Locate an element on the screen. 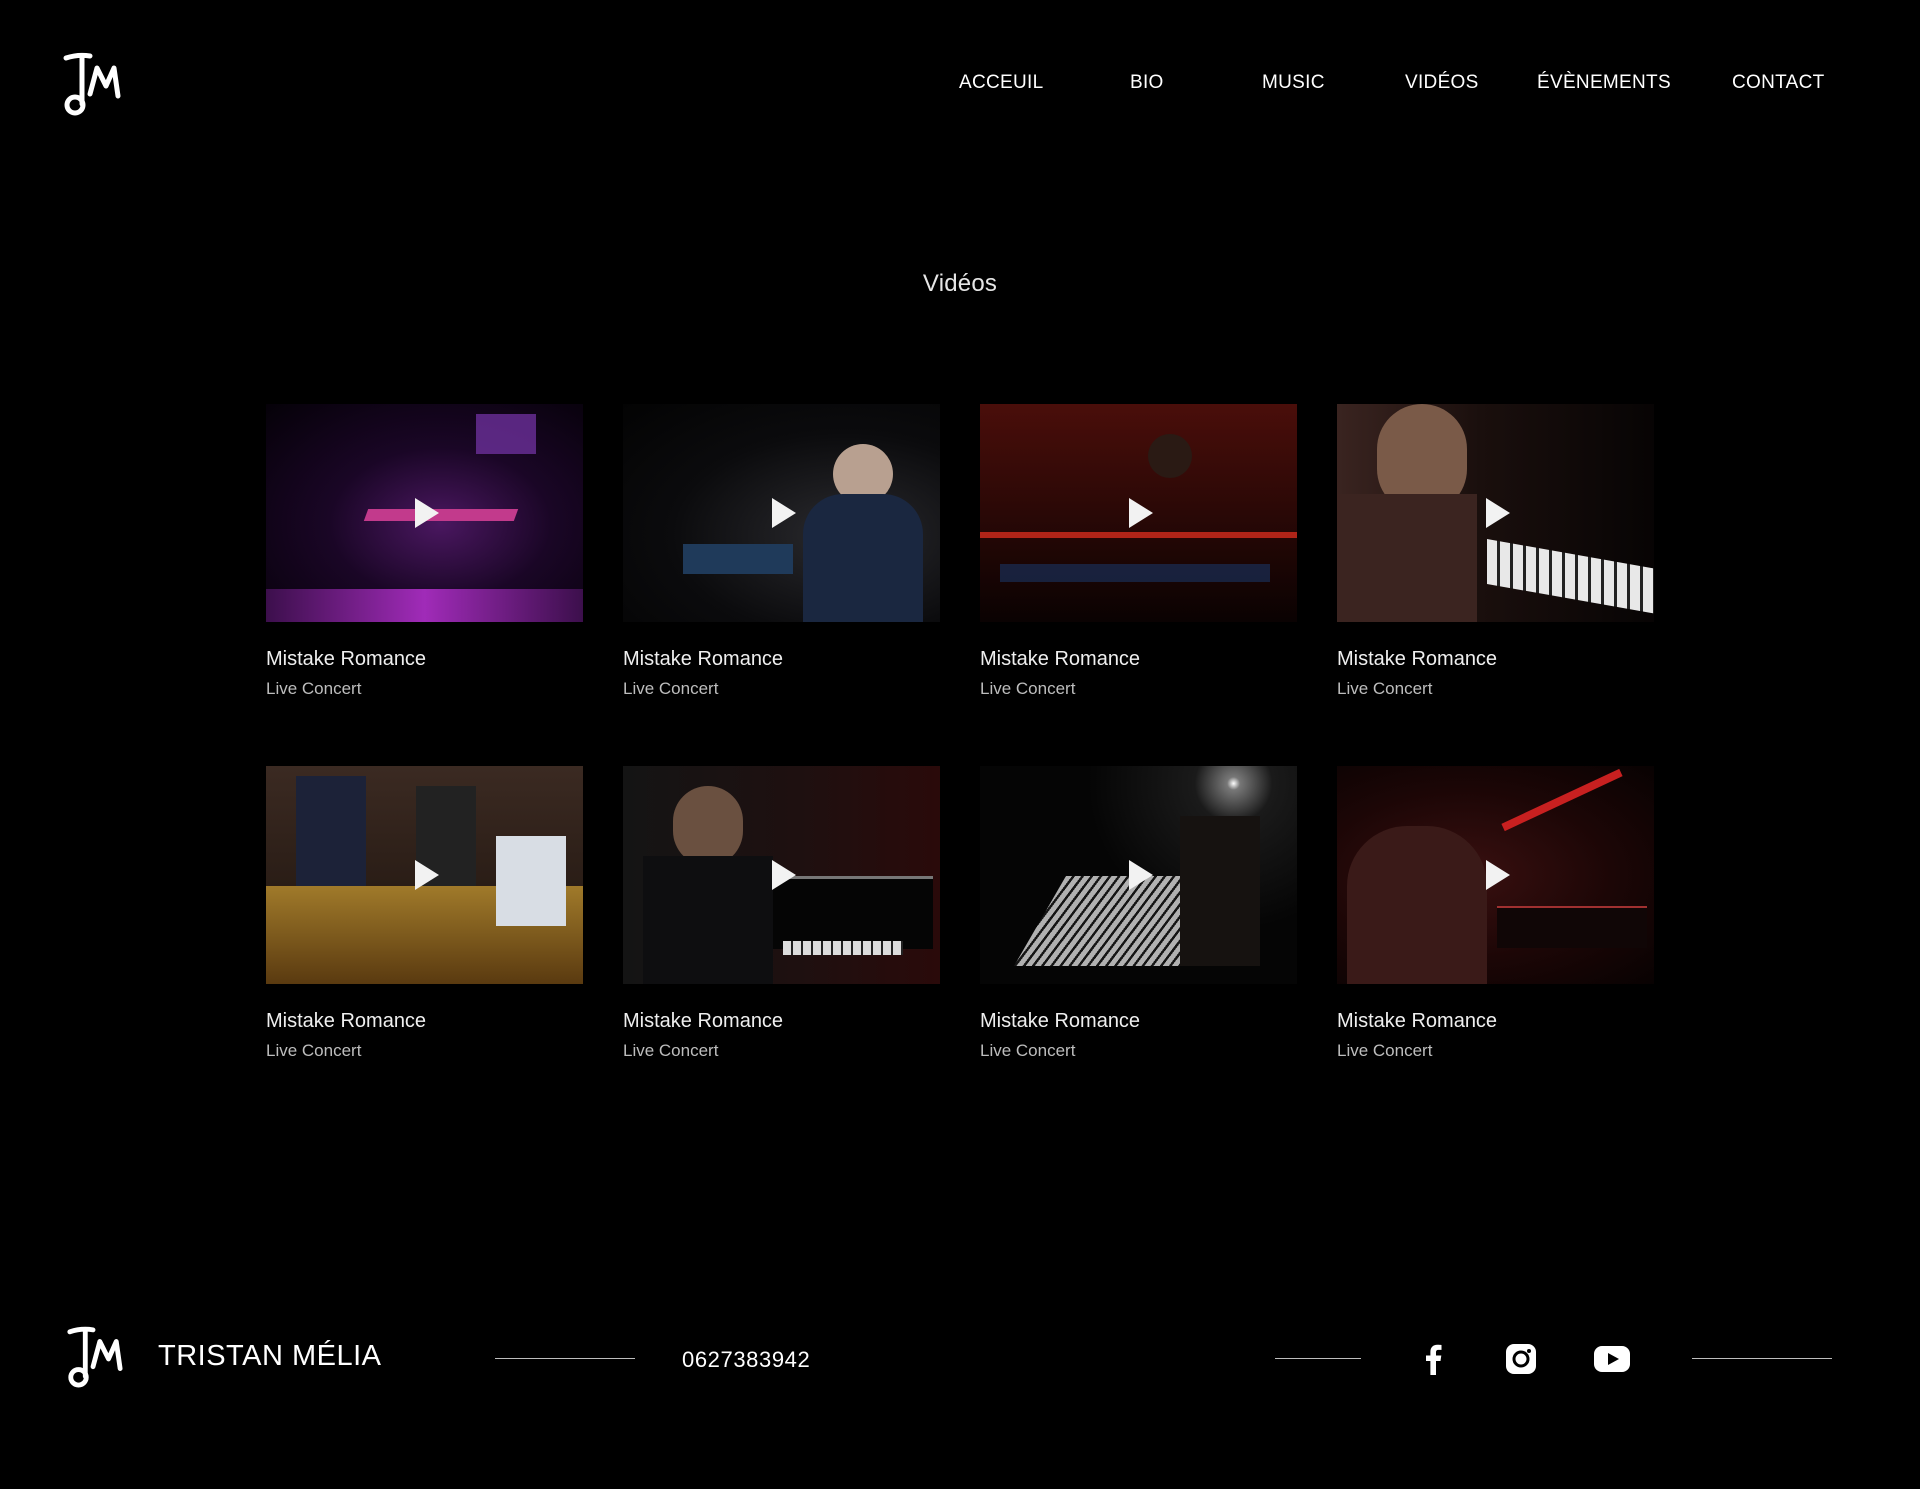 This screenshot has width=1920, height=1489. nav-item-bio: BIO is located at coordinates (1147, 83).